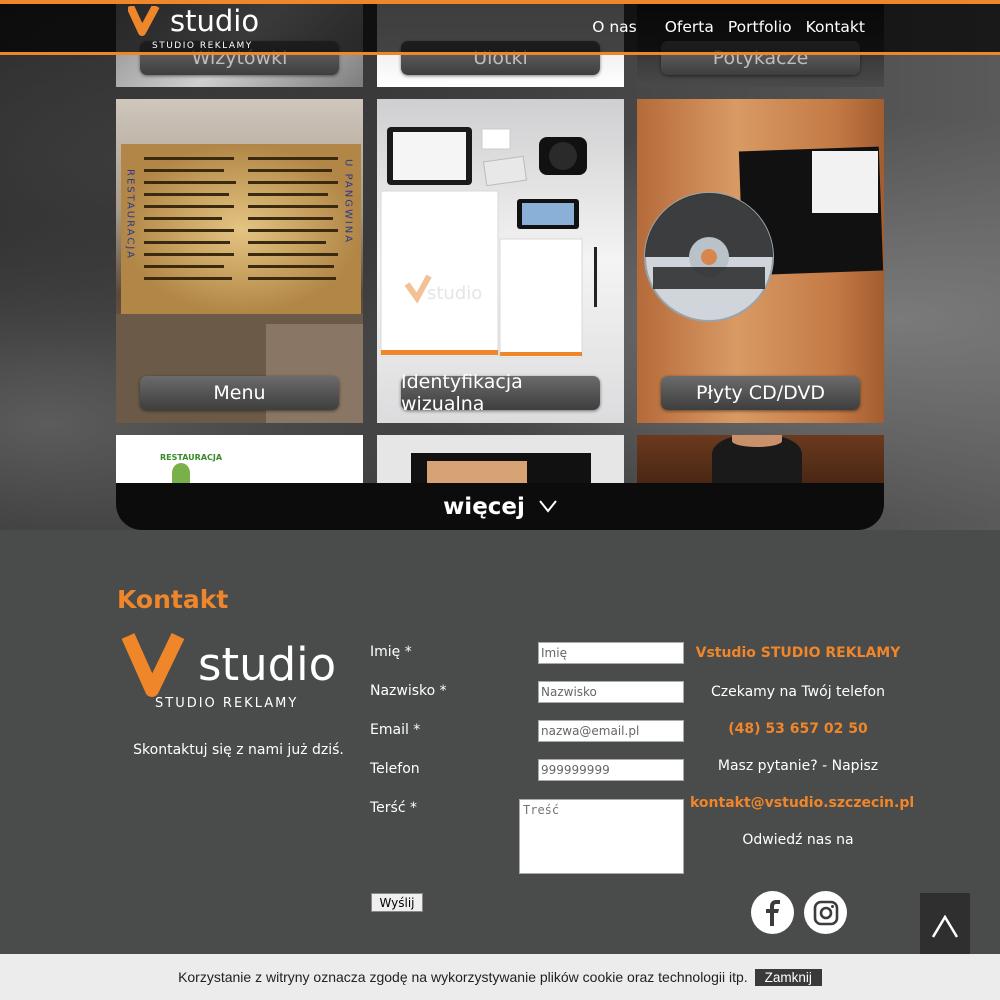 This screenshot has height=1000, width=1000. What do you see at coordinates (227, 703) in the screenshot?
I see `contact-logo-subtitle: STUDIO REKLAMY` at bounding box center [227, 703].